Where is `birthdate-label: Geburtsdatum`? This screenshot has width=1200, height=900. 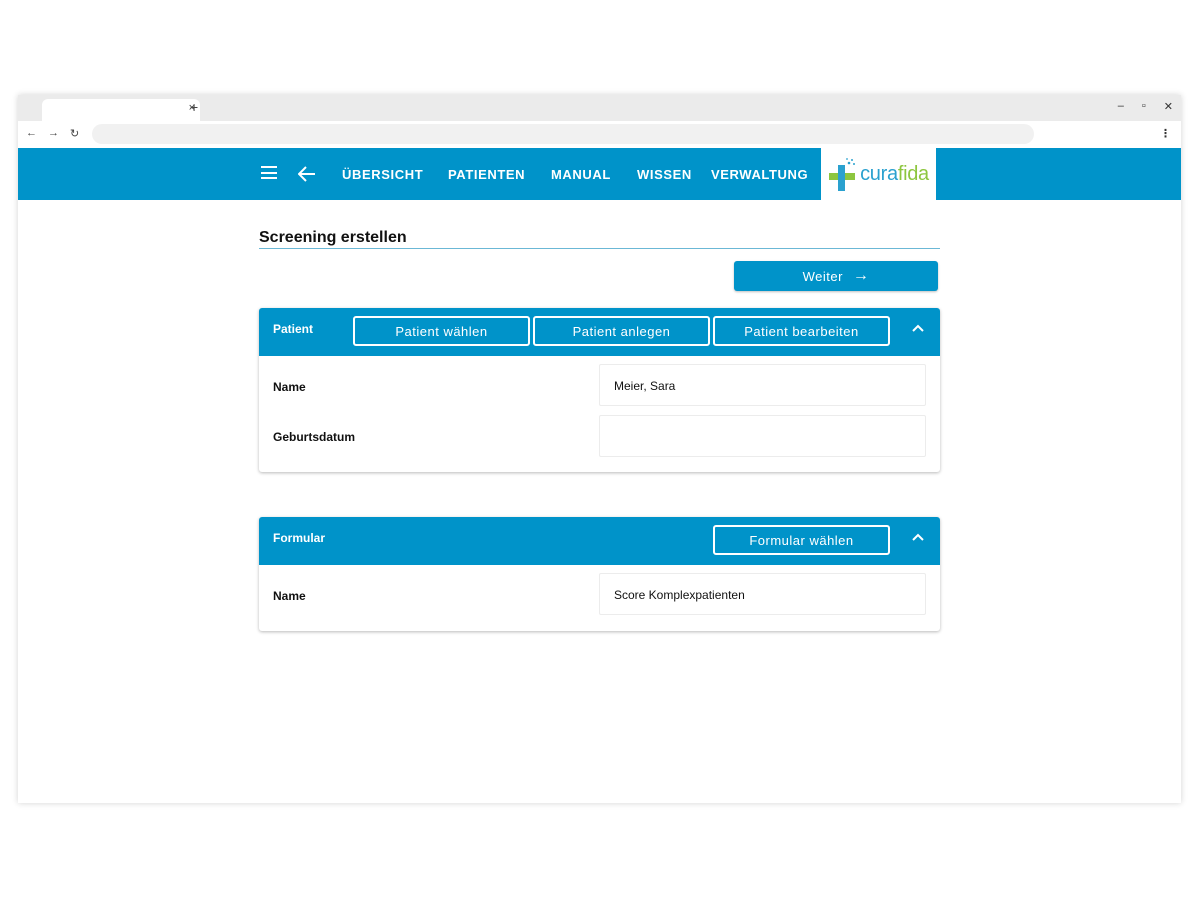 birthdate-label: Geburtsdatum is located at coordinates (314, 437).